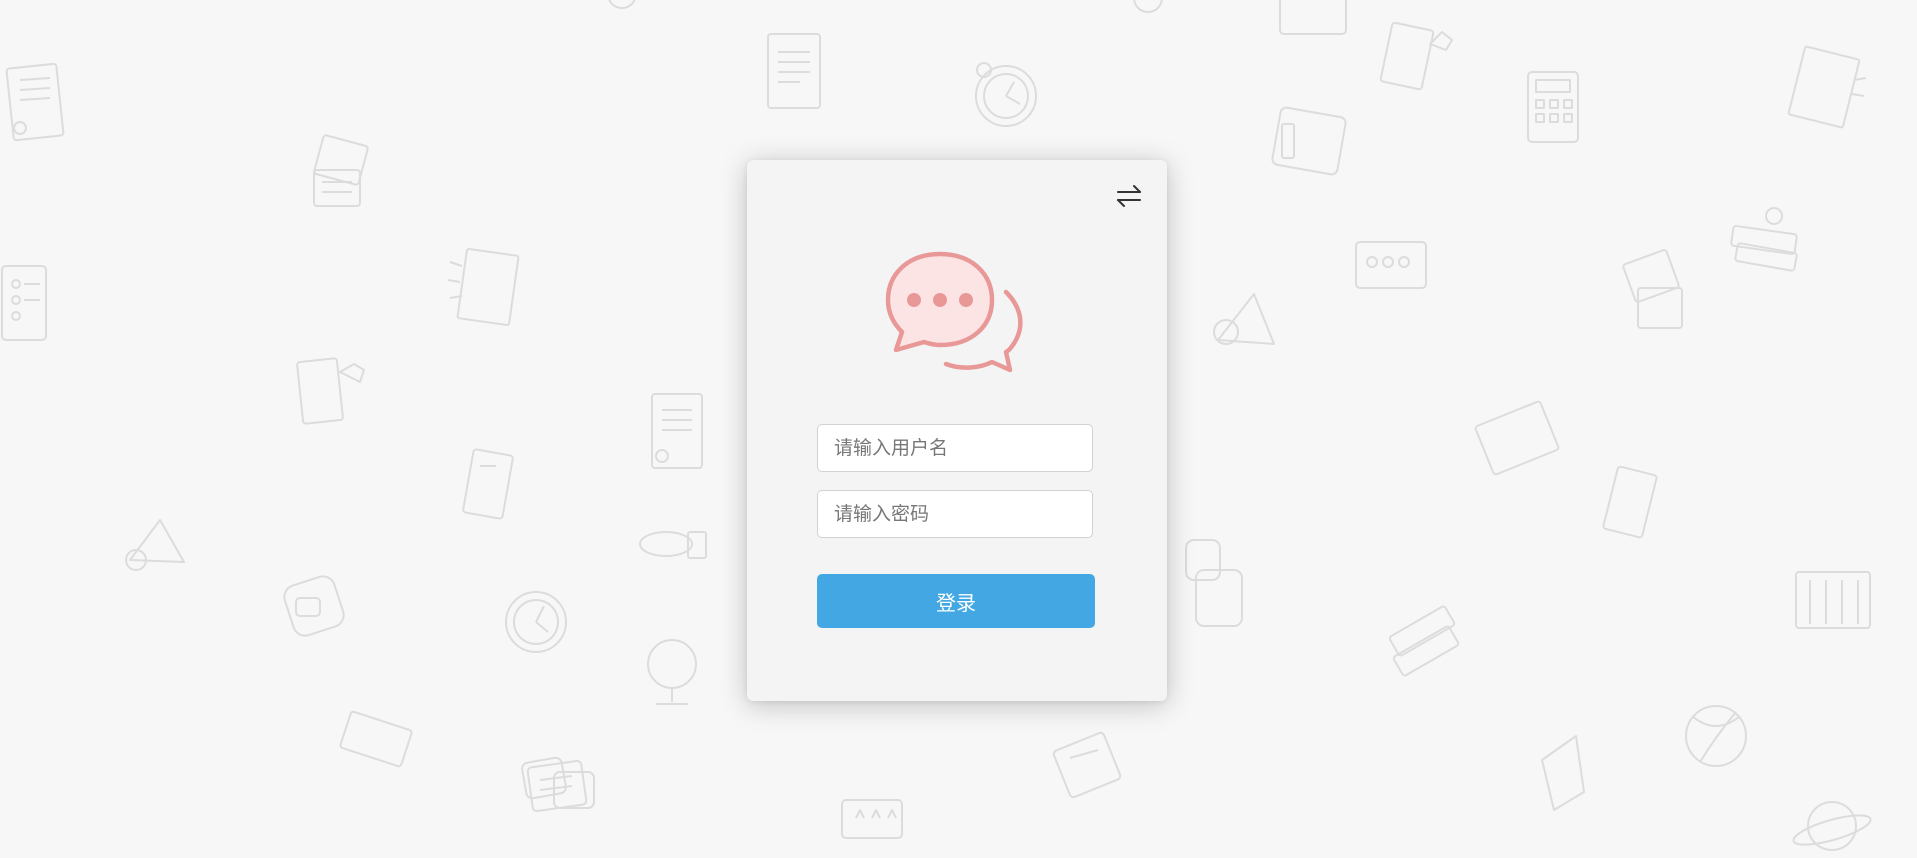  What do you see at coordinates (1309, 141) in the screenshot?
I see `phone-doodle` at bounding box center [1309, 141].